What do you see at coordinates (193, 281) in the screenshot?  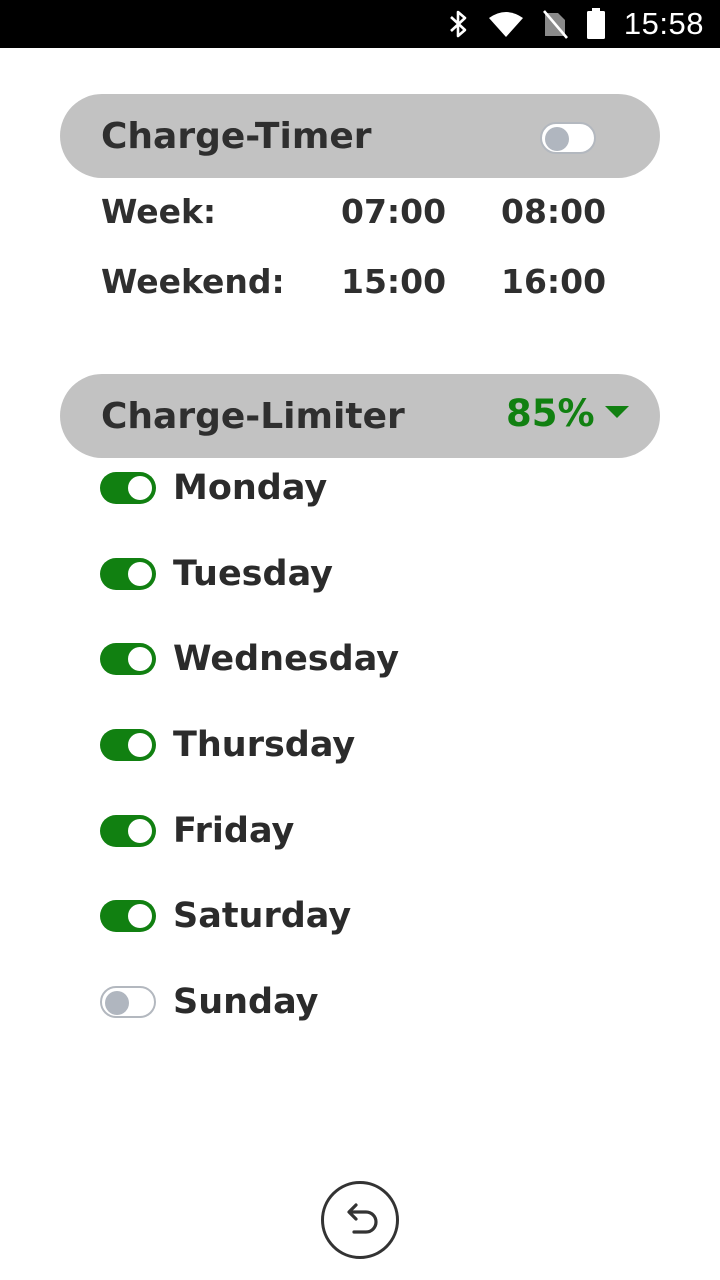 I see `timer-label-weekend: Weekend:` at bounding box center [193, 281].